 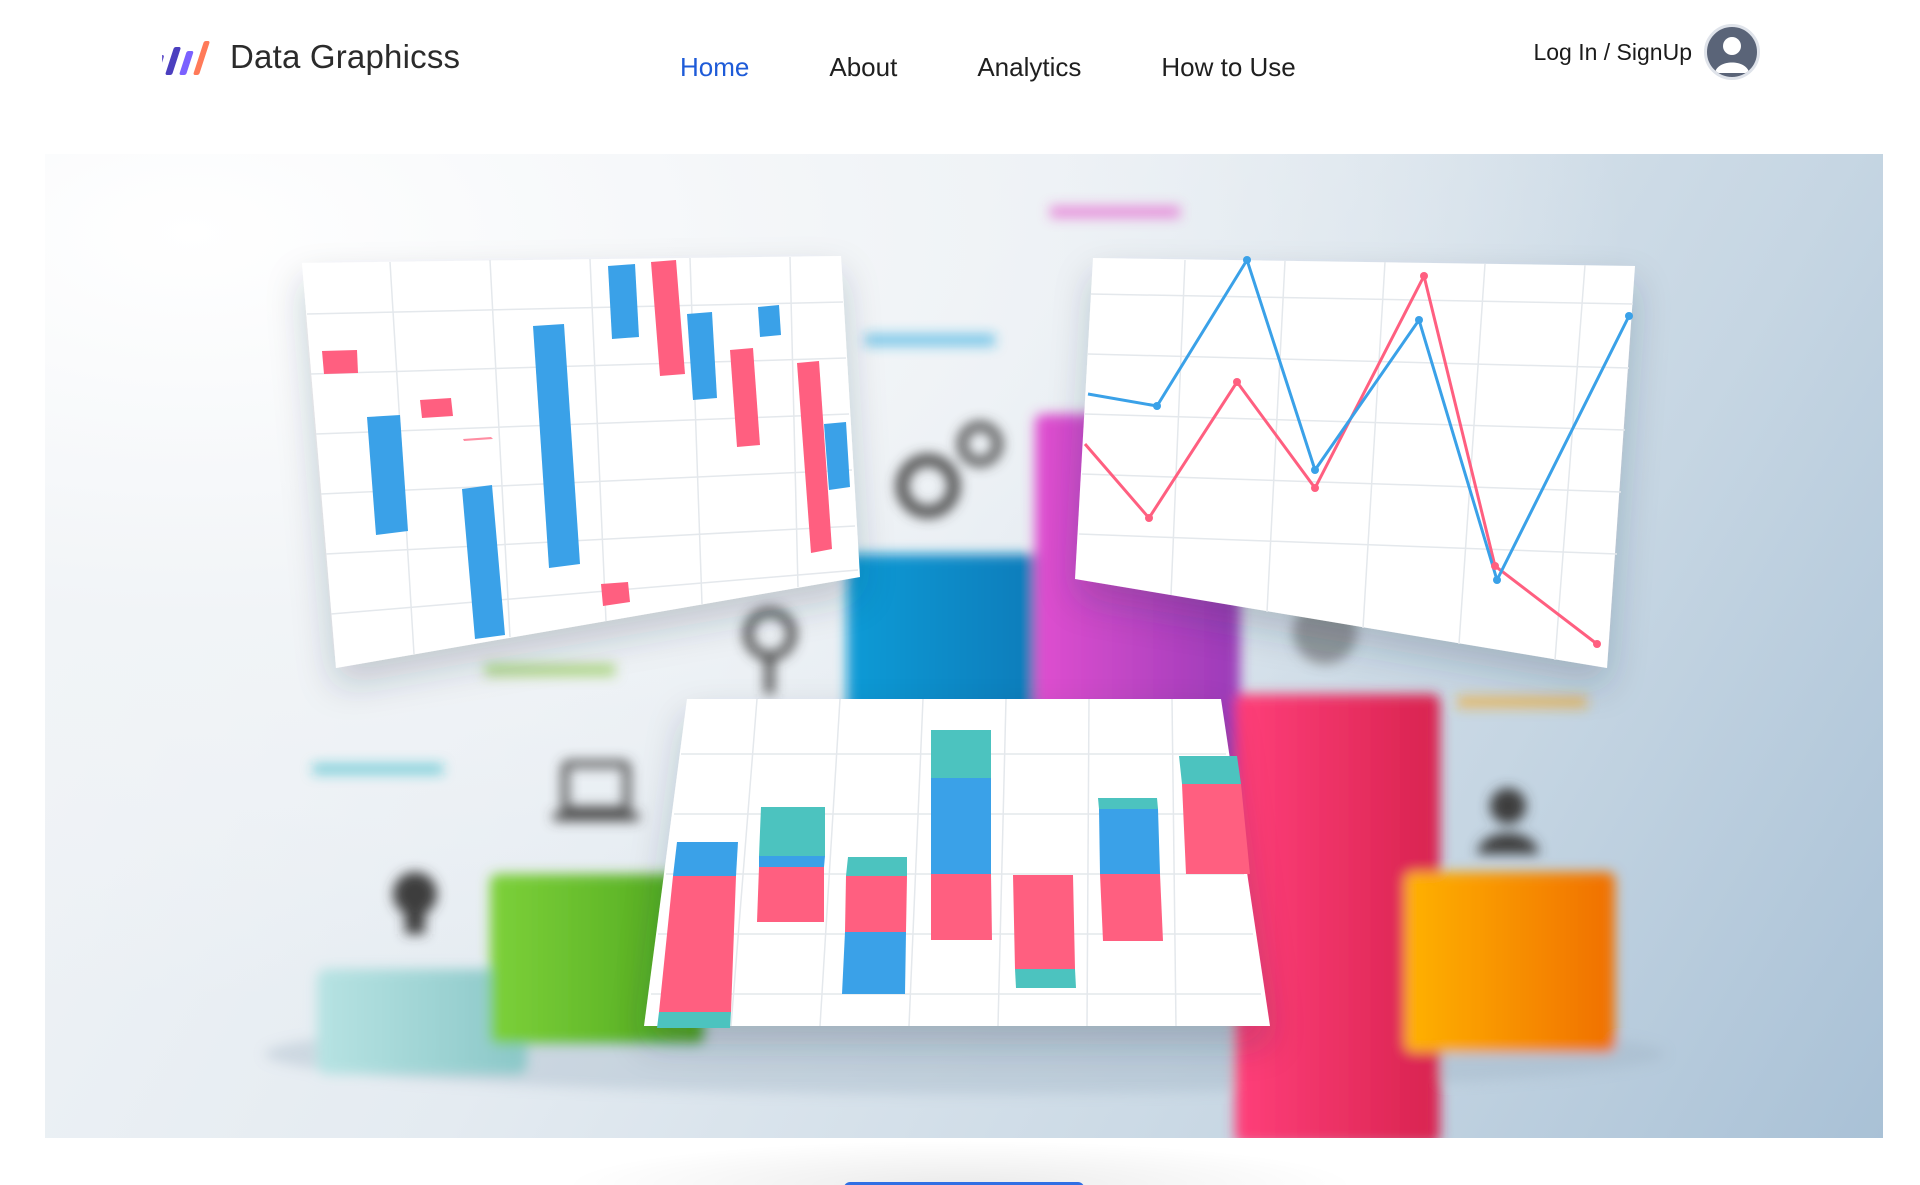 I want to click on nav-how-to-use: How to Use, so click(x=1228, y=67).